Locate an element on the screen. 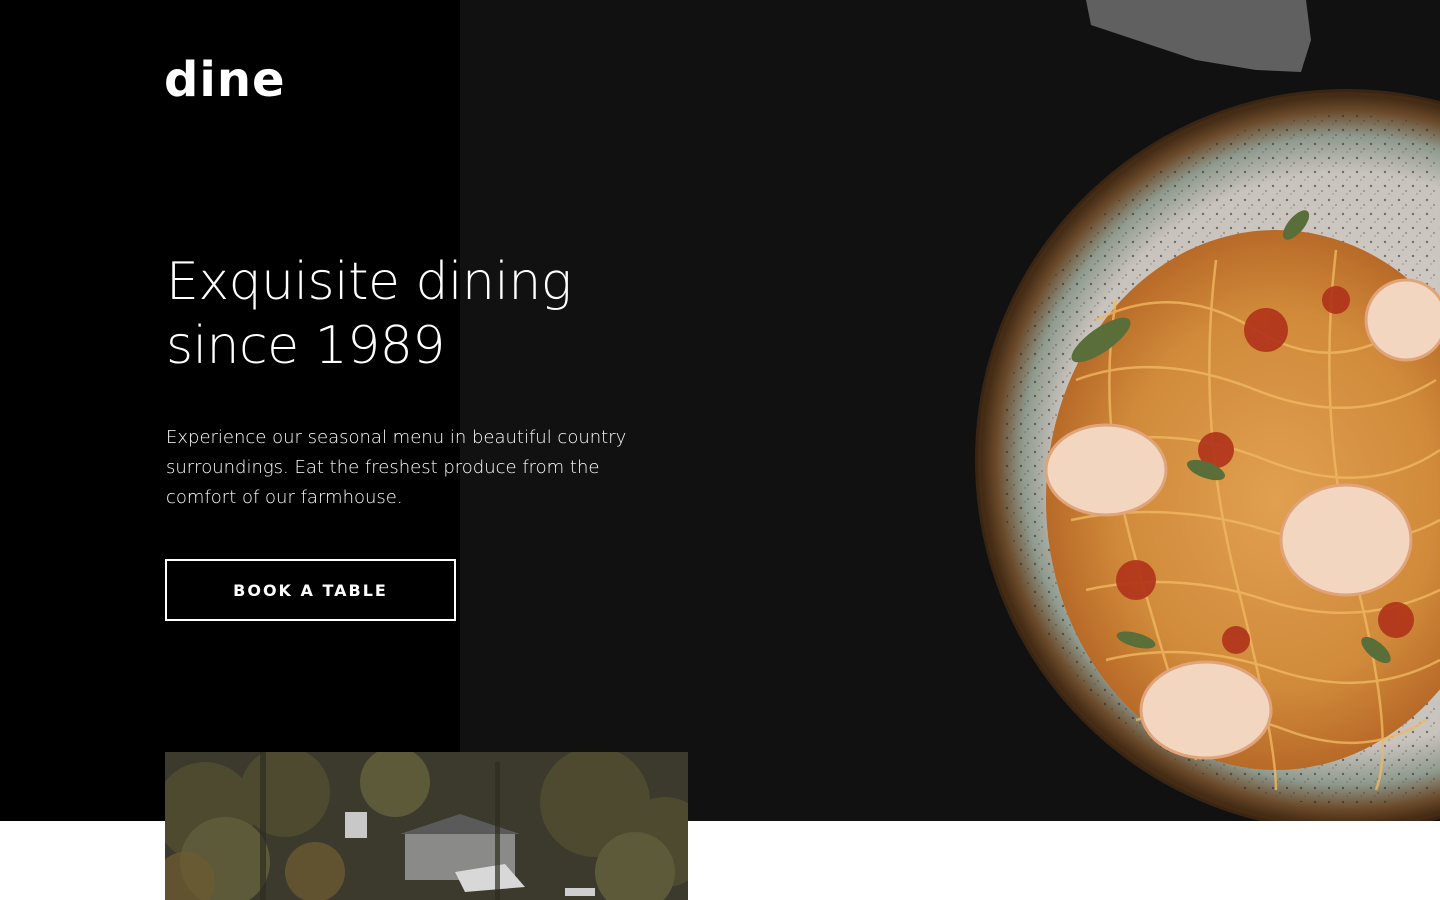 Image resolution: width=1440 pixels, height=900 pixels. hero-title: Exquisite dining since 1989 is located at coordinates (426, 314).